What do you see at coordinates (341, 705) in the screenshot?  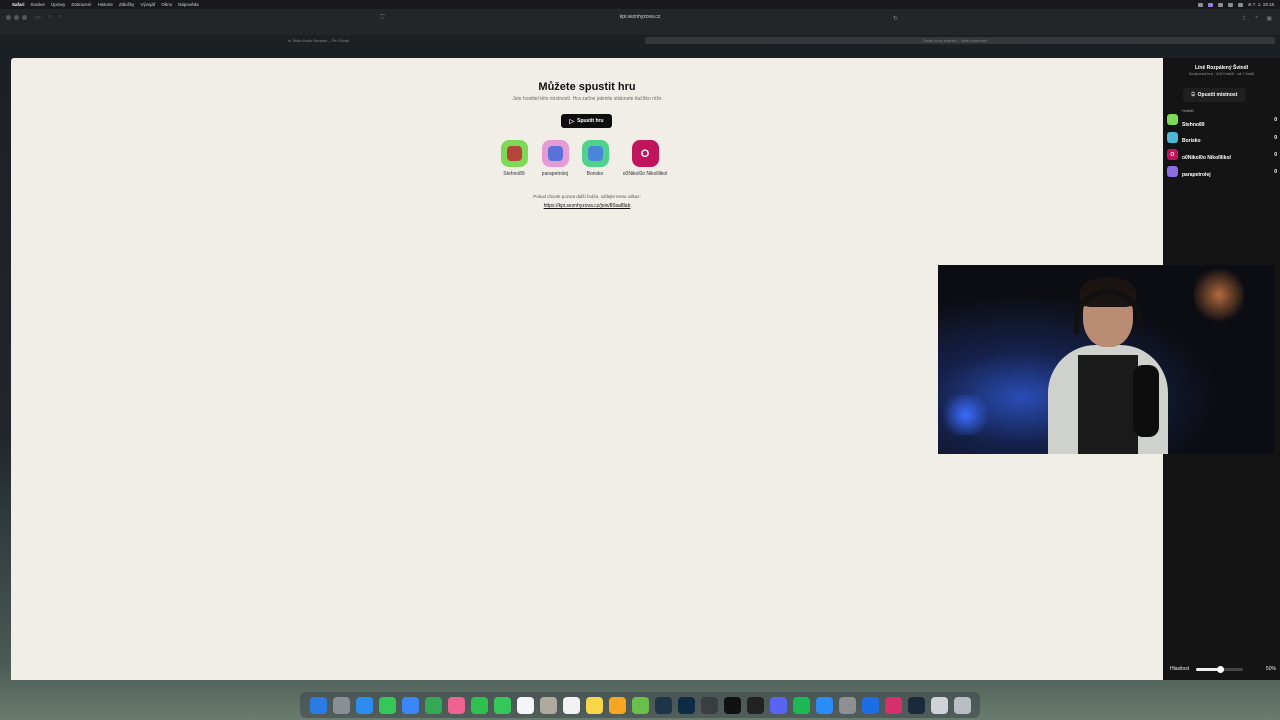 I see `launchpad-icon` at bounding box center [341, 705].